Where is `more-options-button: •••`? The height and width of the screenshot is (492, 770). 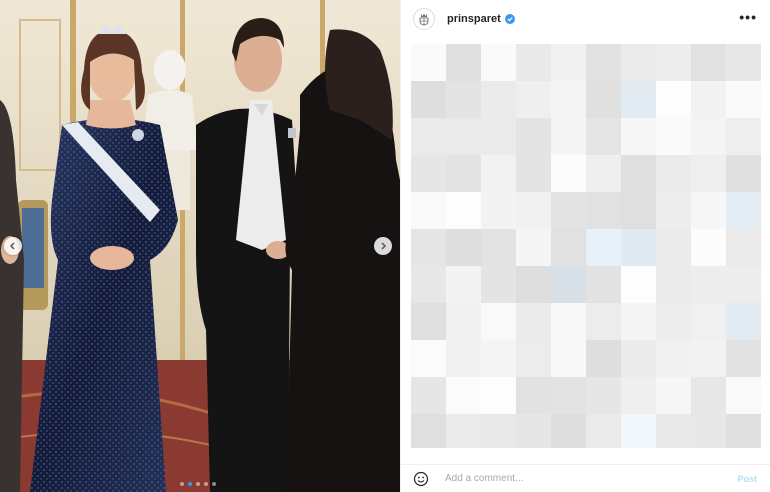 more-options-button: ••• is located at coordinates (748, 17).